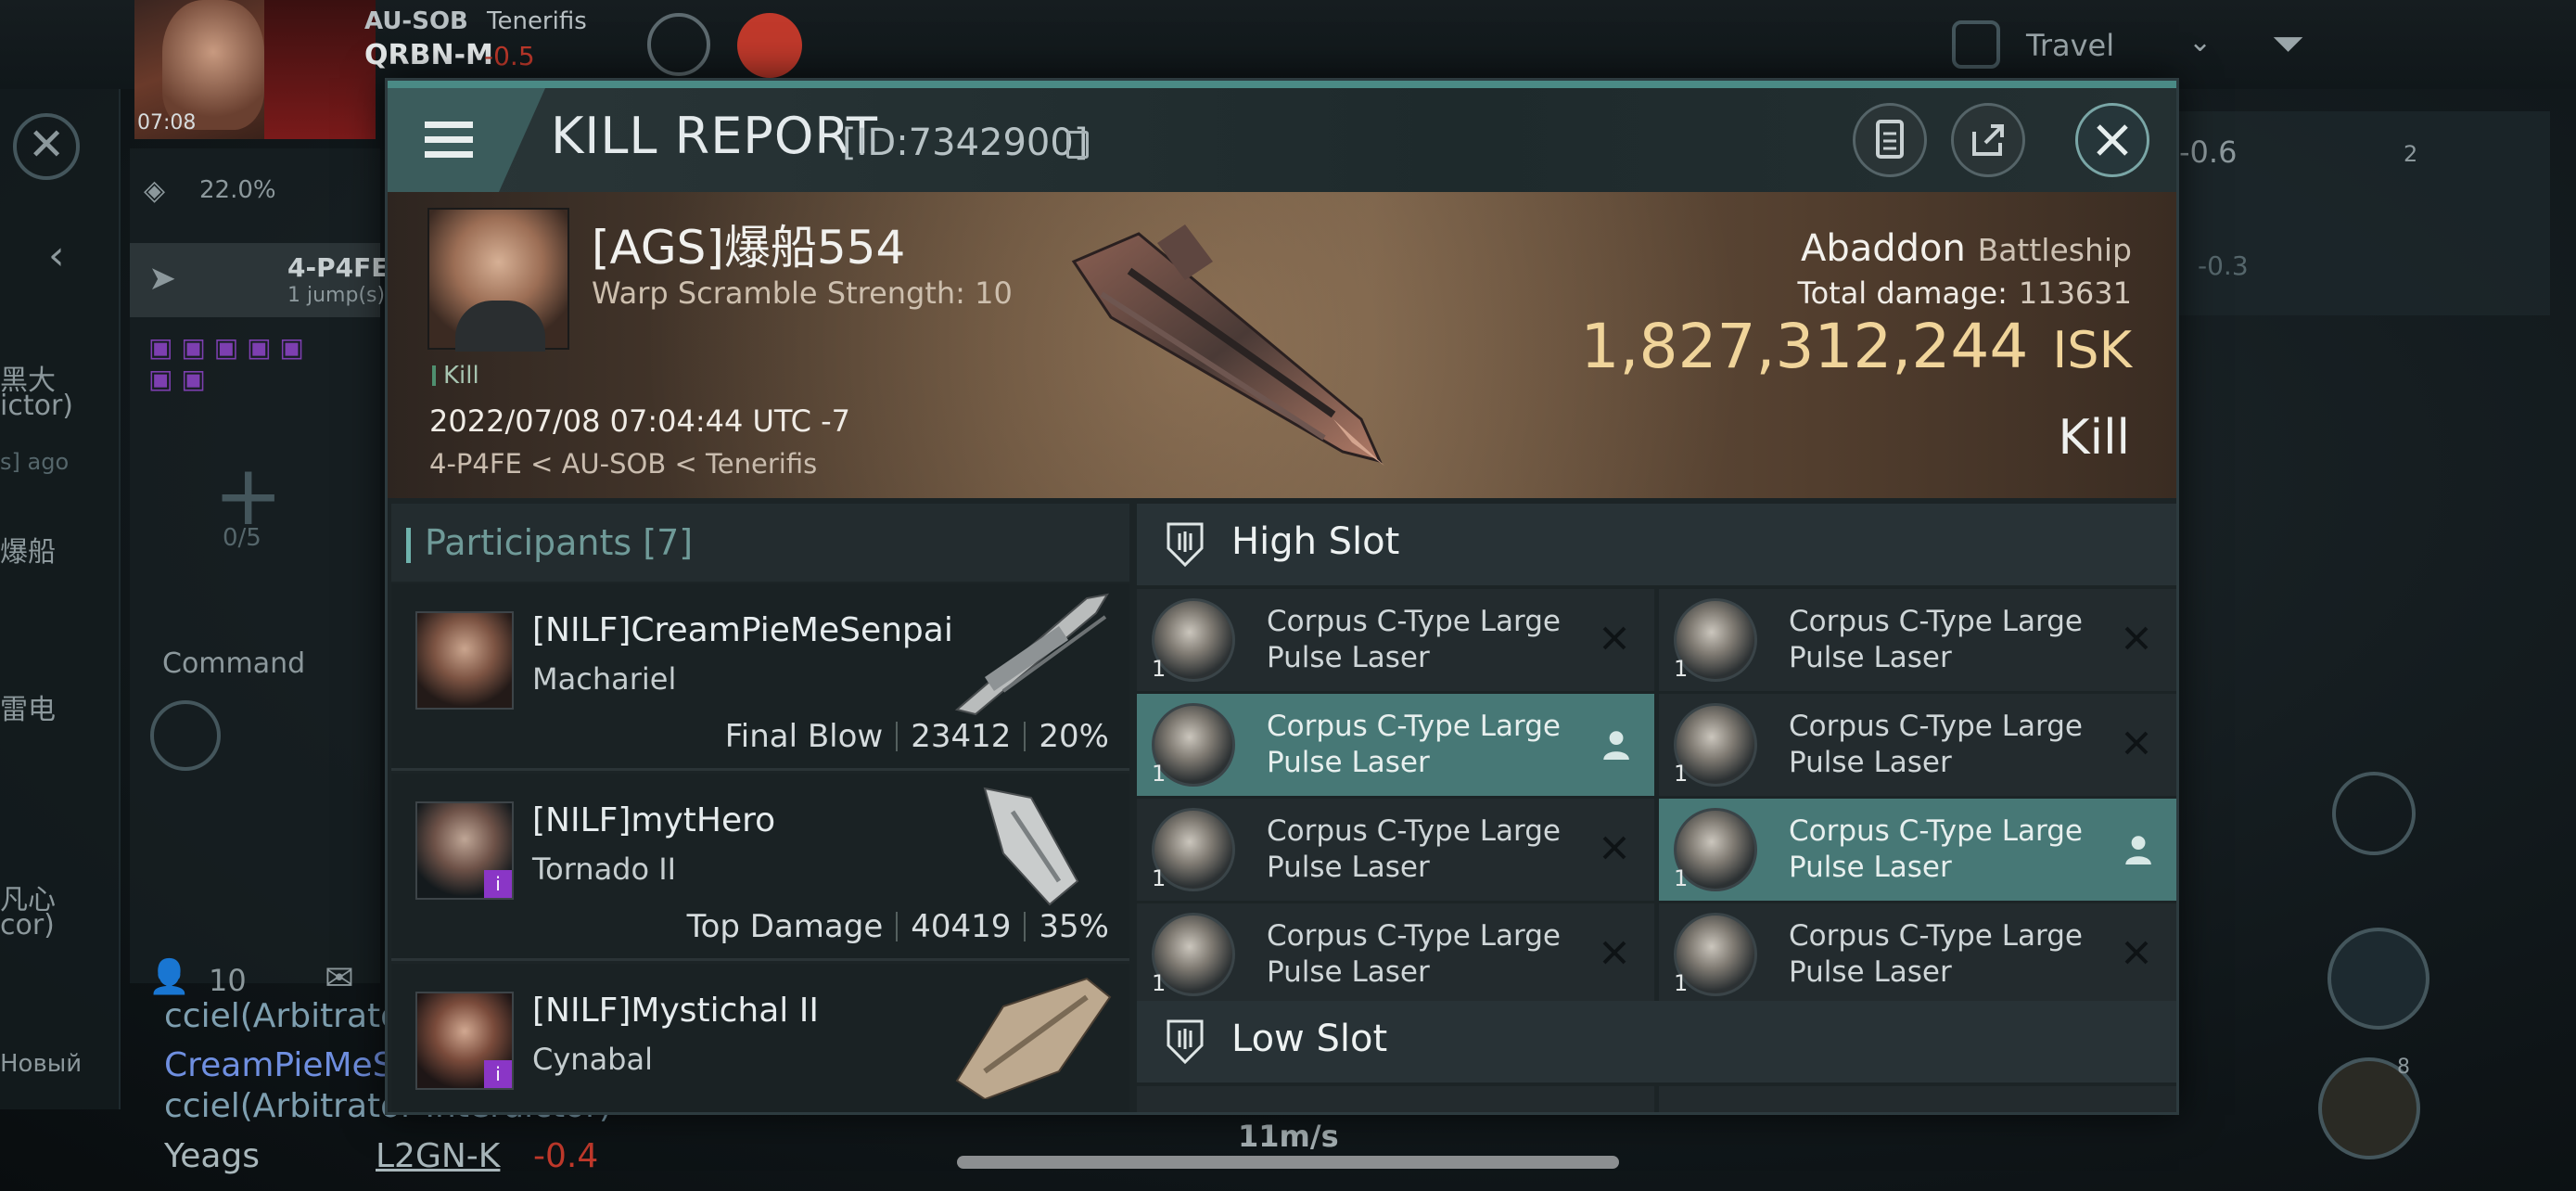 The width and height of the screenshot is (2576, 1191). Describe the element at coordinates (2092, 350) in the screenshot. I see `isk-unit: ISK` at that location.